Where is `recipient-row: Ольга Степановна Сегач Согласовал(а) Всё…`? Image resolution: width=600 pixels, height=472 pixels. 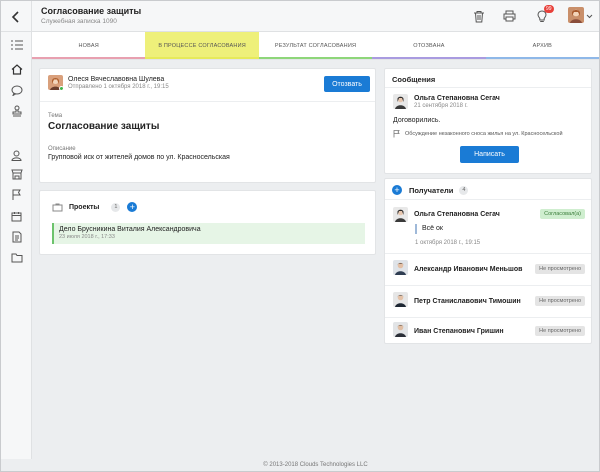
recipient-row: Ольга Степановна Сегач Согласовал(а) Всё… is located at coordinates (488, 227).